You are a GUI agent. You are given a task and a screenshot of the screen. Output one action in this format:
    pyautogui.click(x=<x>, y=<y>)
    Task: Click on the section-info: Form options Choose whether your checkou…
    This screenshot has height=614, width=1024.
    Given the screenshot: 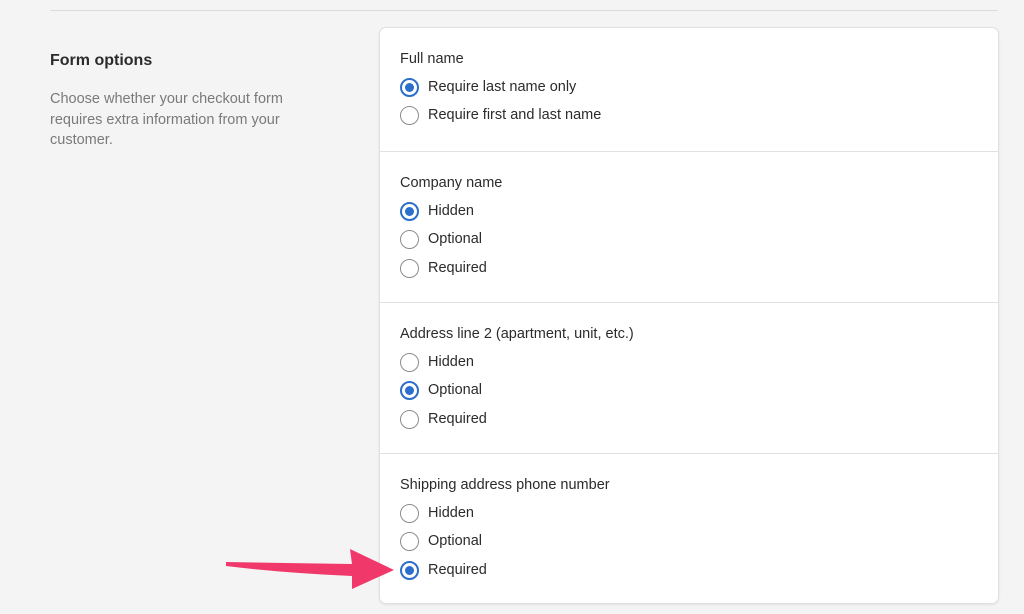 What is the action you would take?
    pyautogui.click(x=185, y=100)
    